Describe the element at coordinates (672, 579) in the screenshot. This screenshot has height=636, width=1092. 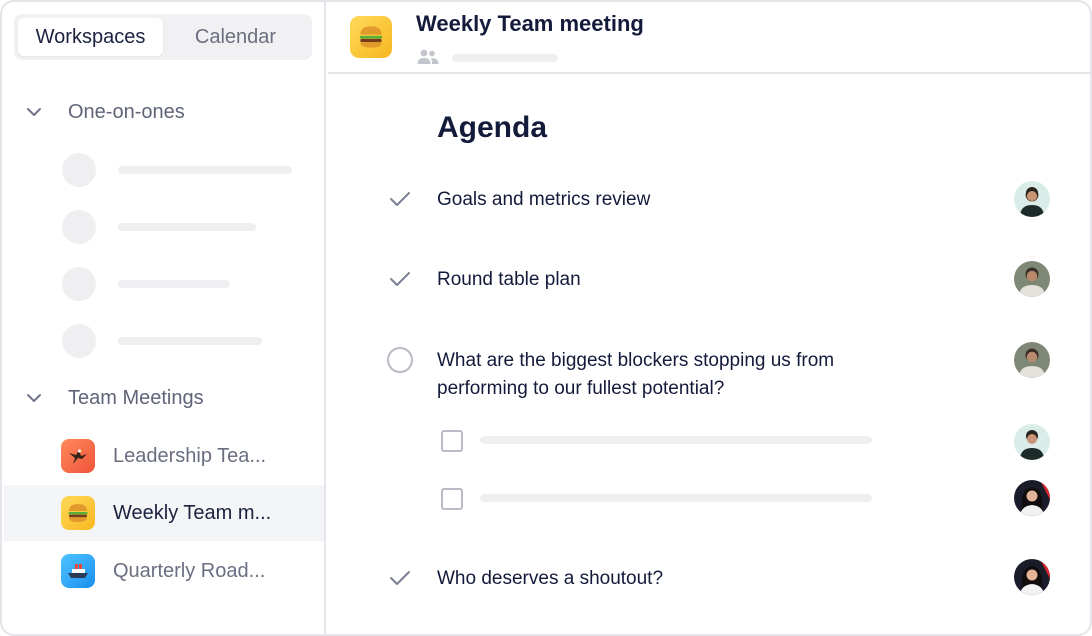
I see `agenda-item-text: Who deserves a shoutout?` at that location.